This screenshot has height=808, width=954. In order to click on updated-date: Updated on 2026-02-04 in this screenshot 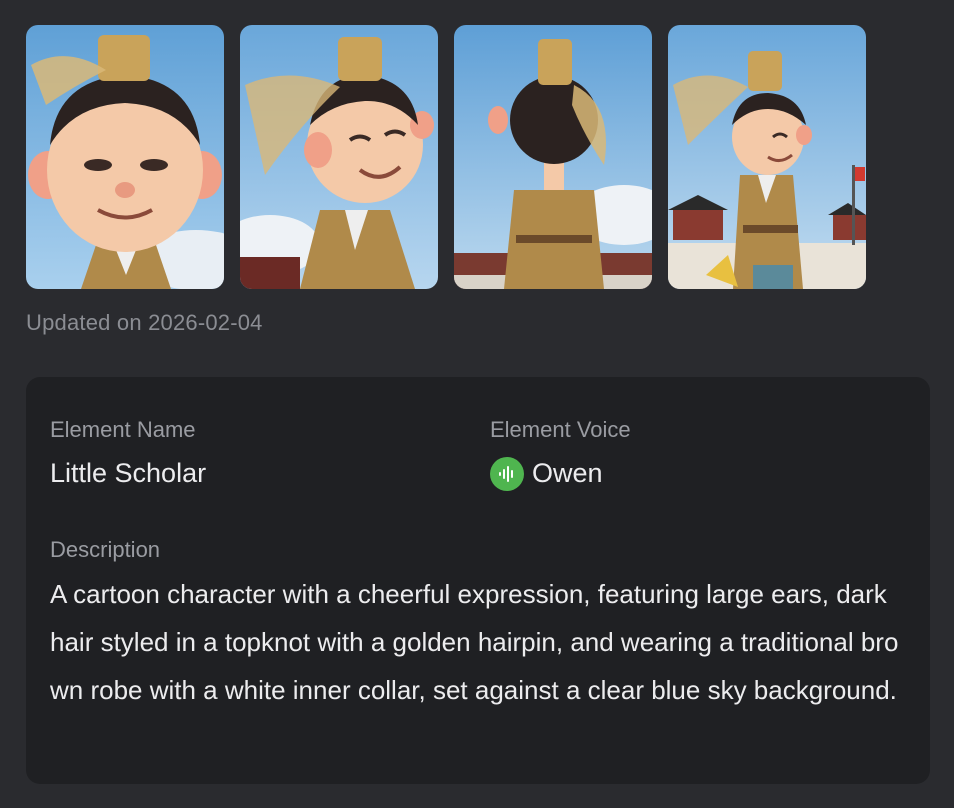, I will do `click(144, 322)`.